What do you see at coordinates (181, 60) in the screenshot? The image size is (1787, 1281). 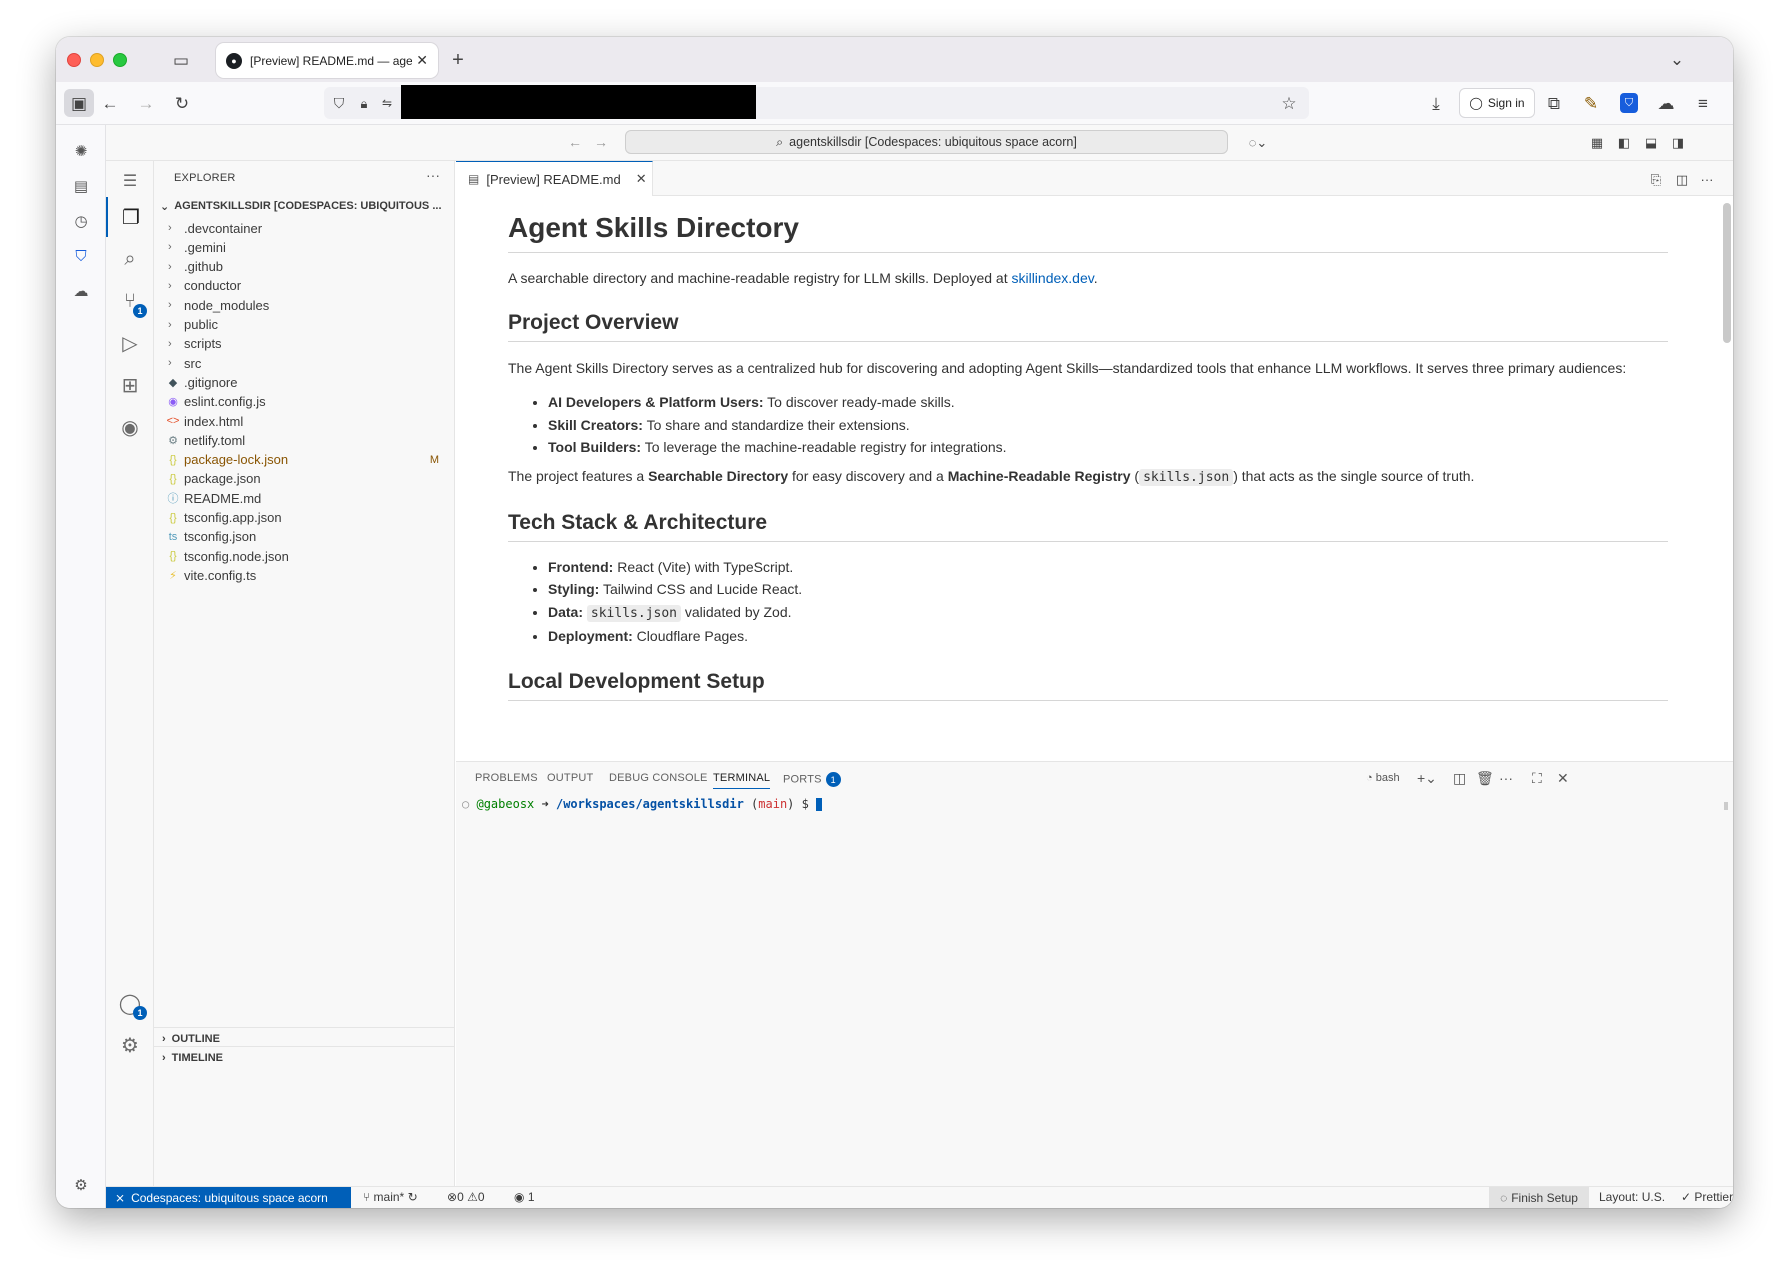 I see `tab-overview-icon: ▭` at bounding box center [181, 60].